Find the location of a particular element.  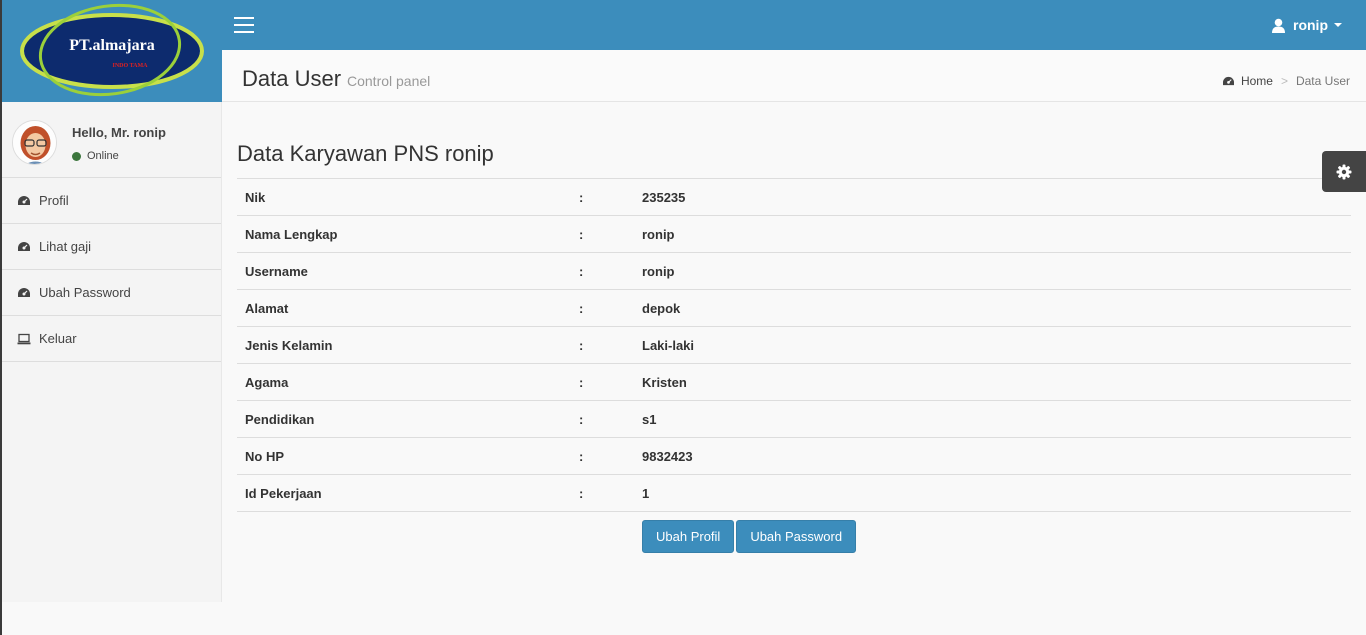

online-dot-icon is located at coordinates (76, 156).